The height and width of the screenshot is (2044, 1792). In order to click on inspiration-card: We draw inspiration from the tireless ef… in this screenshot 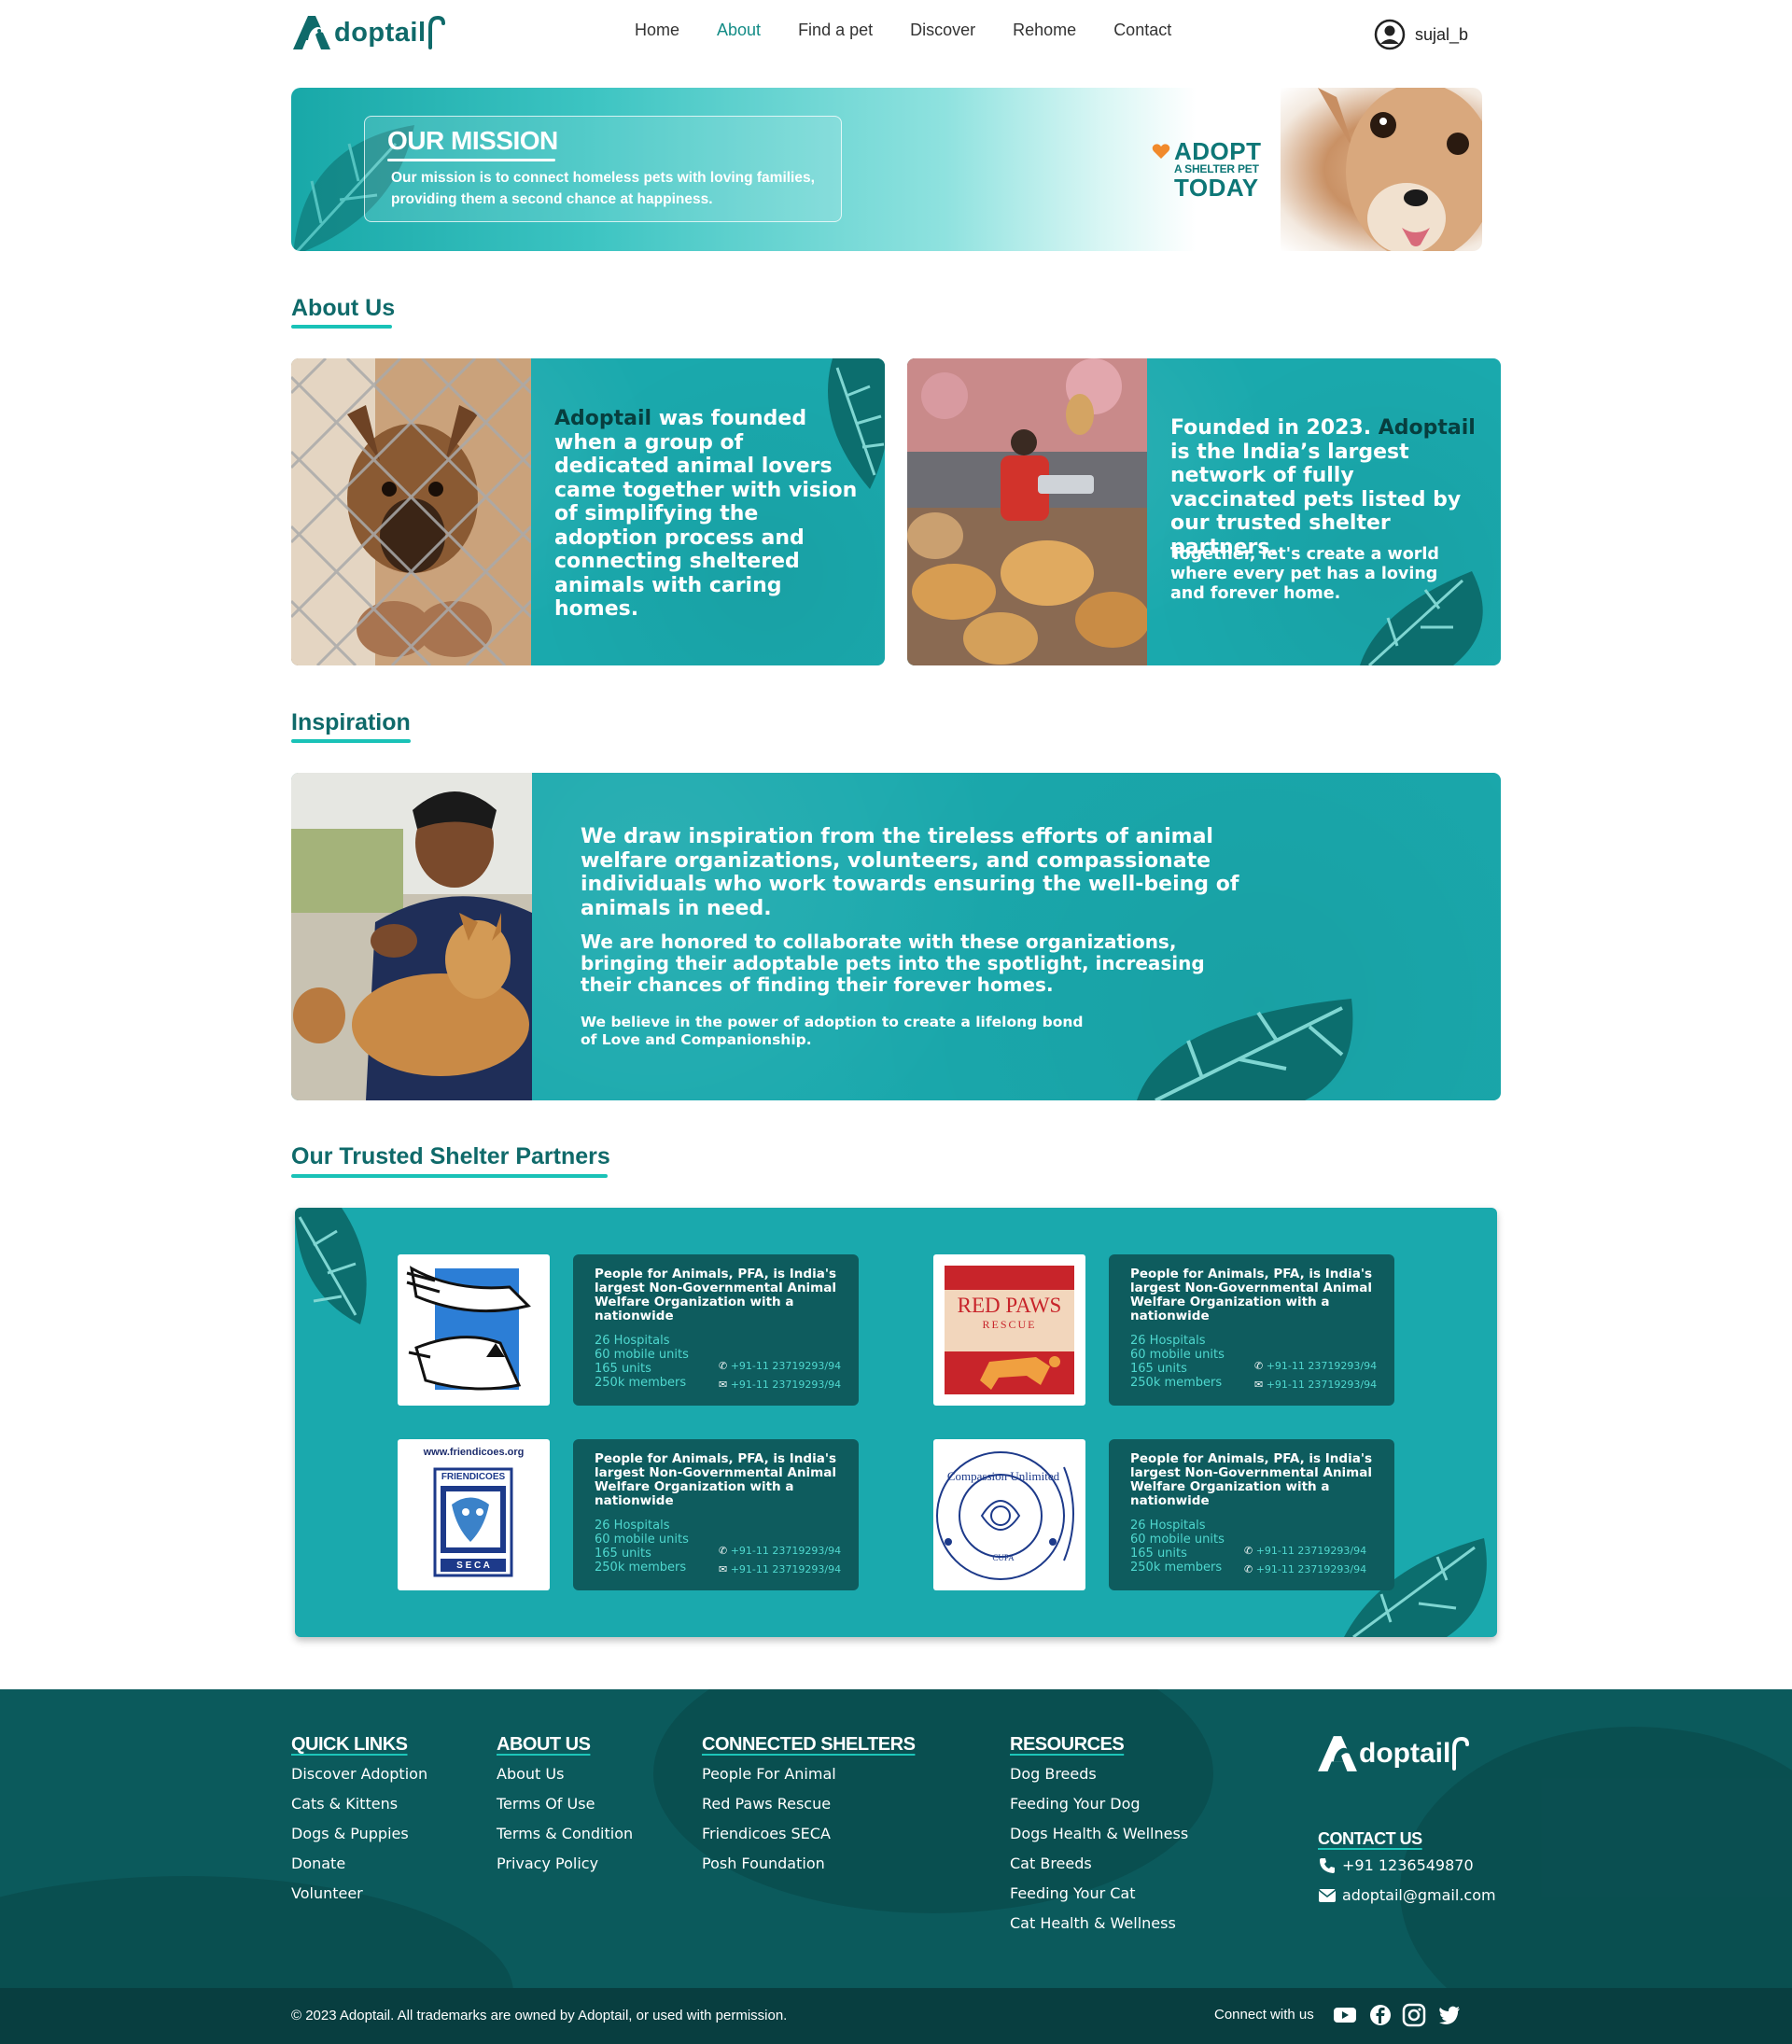, I will do `click(896, 936)`.